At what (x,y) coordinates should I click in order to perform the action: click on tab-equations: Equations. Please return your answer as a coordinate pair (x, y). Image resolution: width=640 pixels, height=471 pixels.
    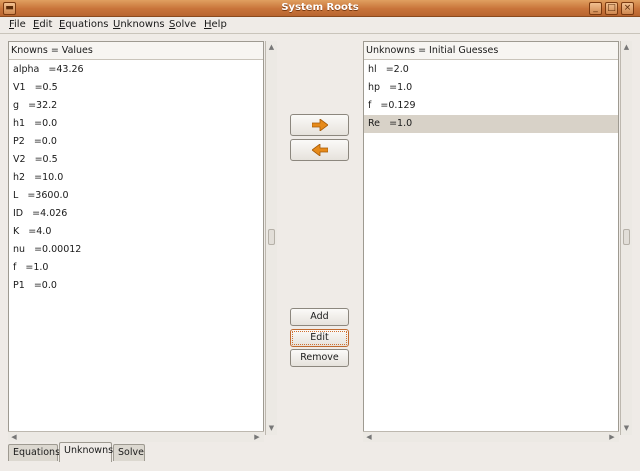
    Looking at the image, I should click on (34, 452).